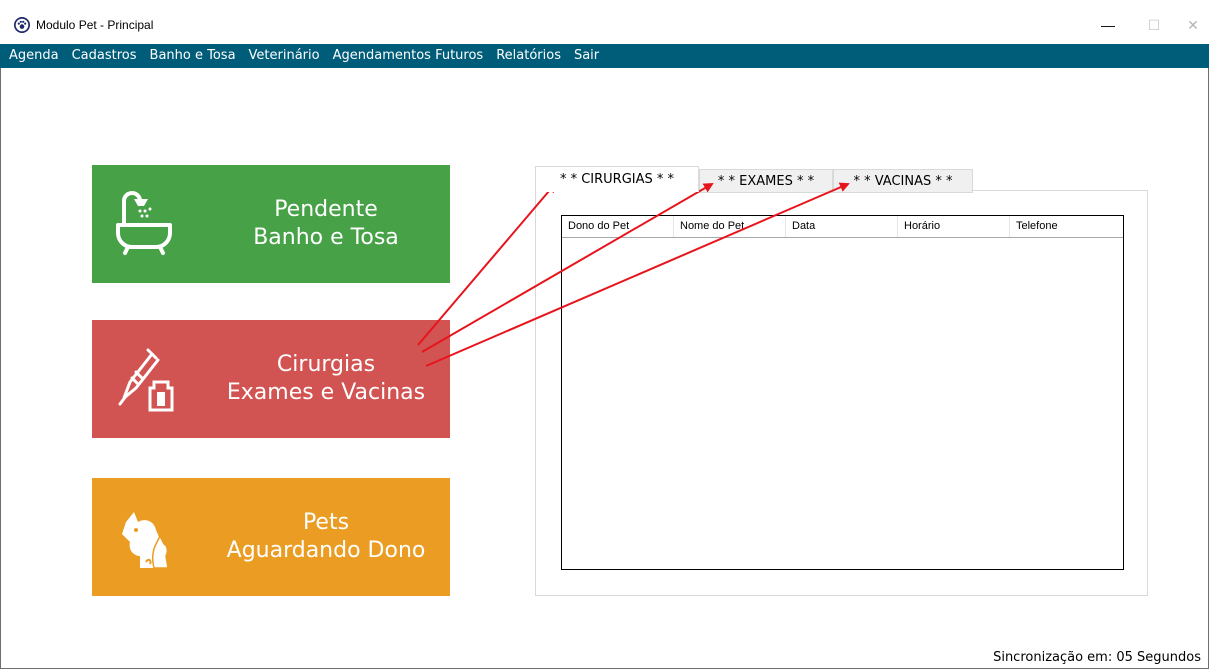 This screenshot has width=1209, height=669. Describe the element at coordinates (766, 181) in the screenshot. I see `tab-exames: * * EXAMES * *` at that location.